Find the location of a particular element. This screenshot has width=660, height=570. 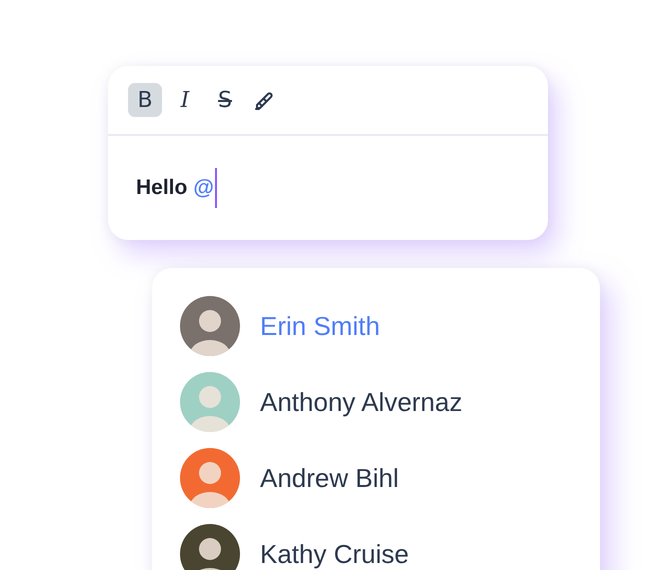

text-caret is located at coordinates (215, 188).